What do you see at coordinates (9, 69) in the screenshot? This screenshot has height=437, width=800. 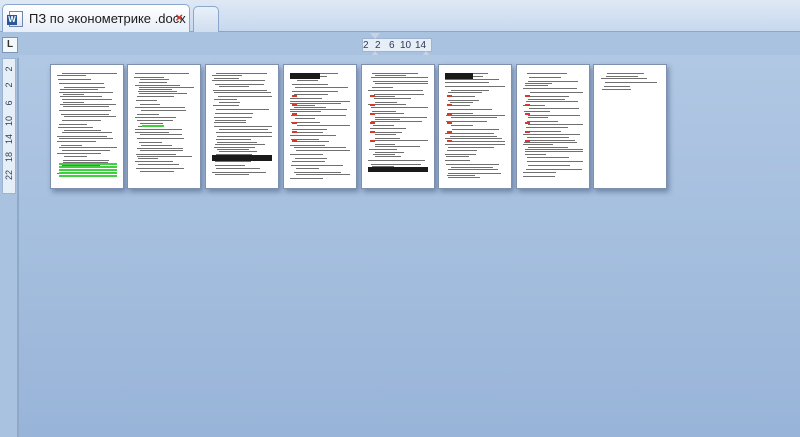 I see `ruler-tick: 2` at bounding box center [9, 69].